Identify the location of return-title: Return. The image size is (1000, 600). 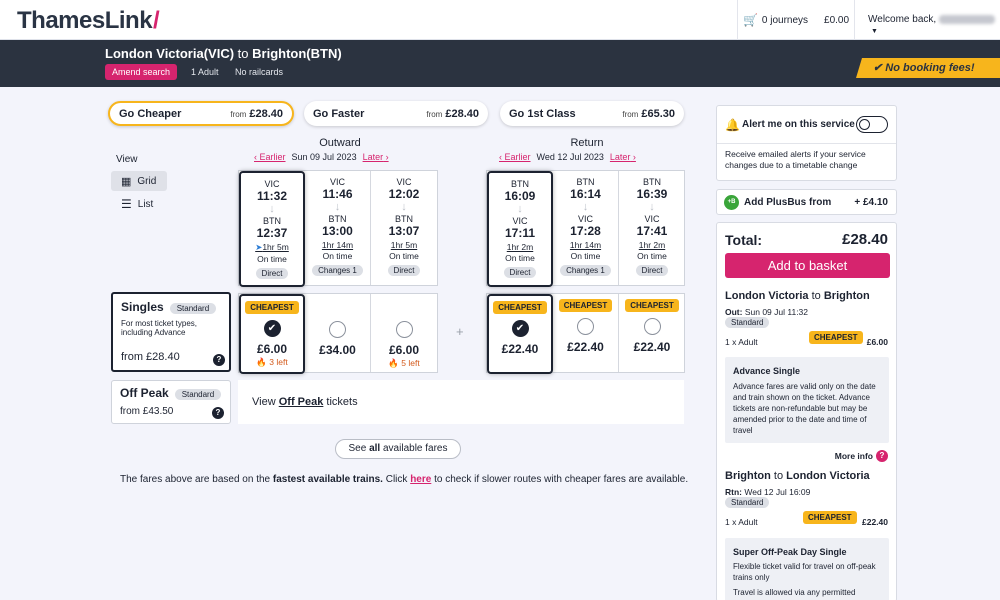
(587, 143).